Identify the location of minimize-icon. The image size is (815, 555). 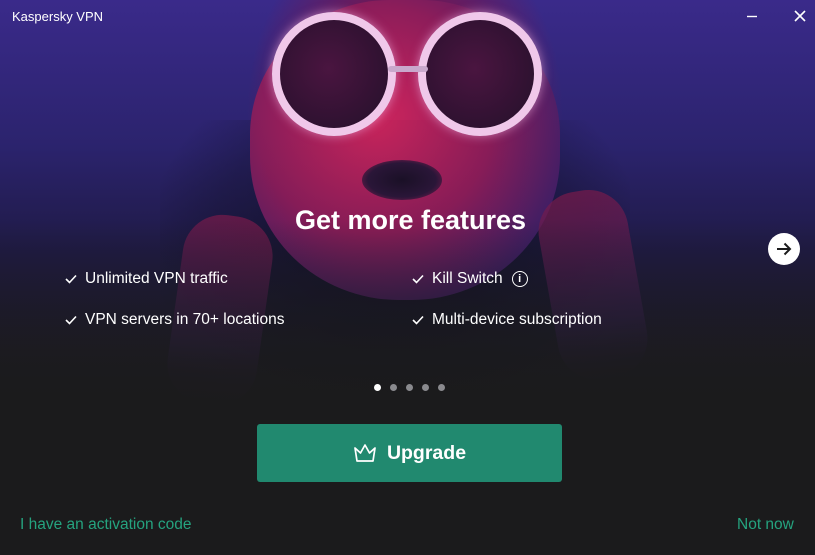
(752, 16).